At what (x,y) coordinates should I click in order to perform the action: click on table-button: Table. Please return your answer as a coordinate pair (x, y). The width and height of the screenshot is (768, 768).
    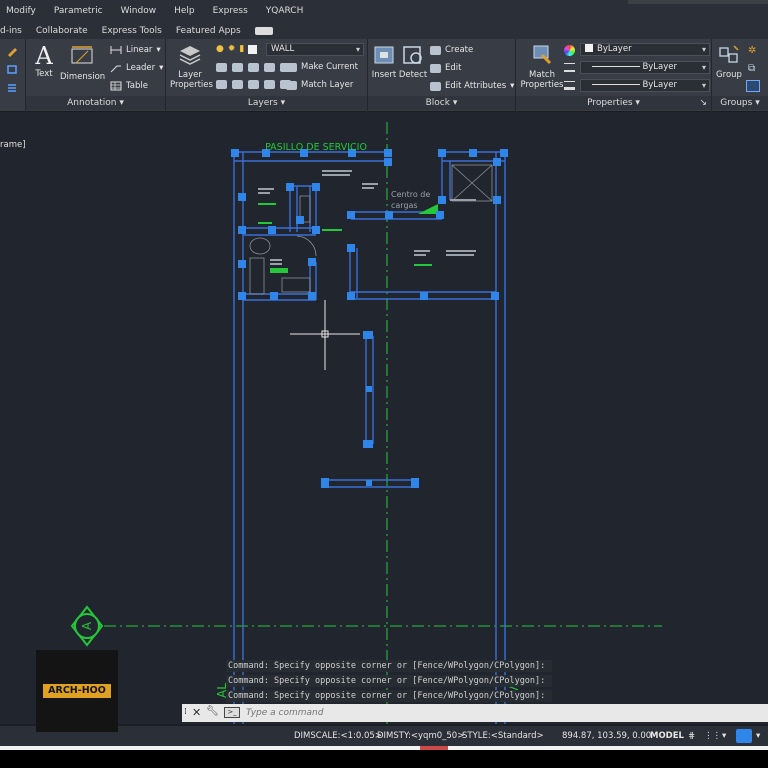
    Looking at the image, I should click on (129, 86).